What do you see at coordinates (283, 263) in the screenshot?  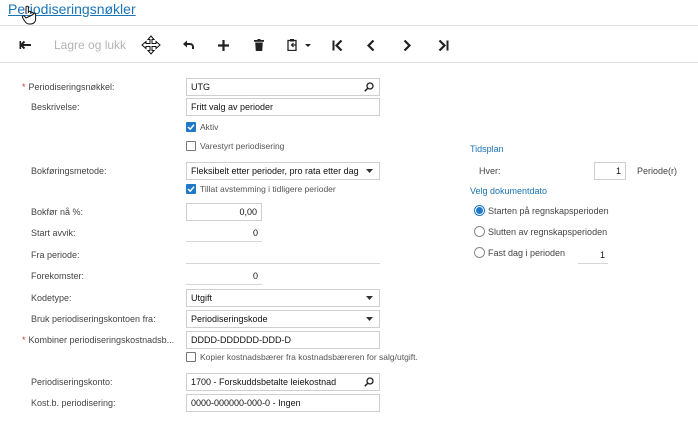 I see `from-period-underline` at bounding box center [283, 263].